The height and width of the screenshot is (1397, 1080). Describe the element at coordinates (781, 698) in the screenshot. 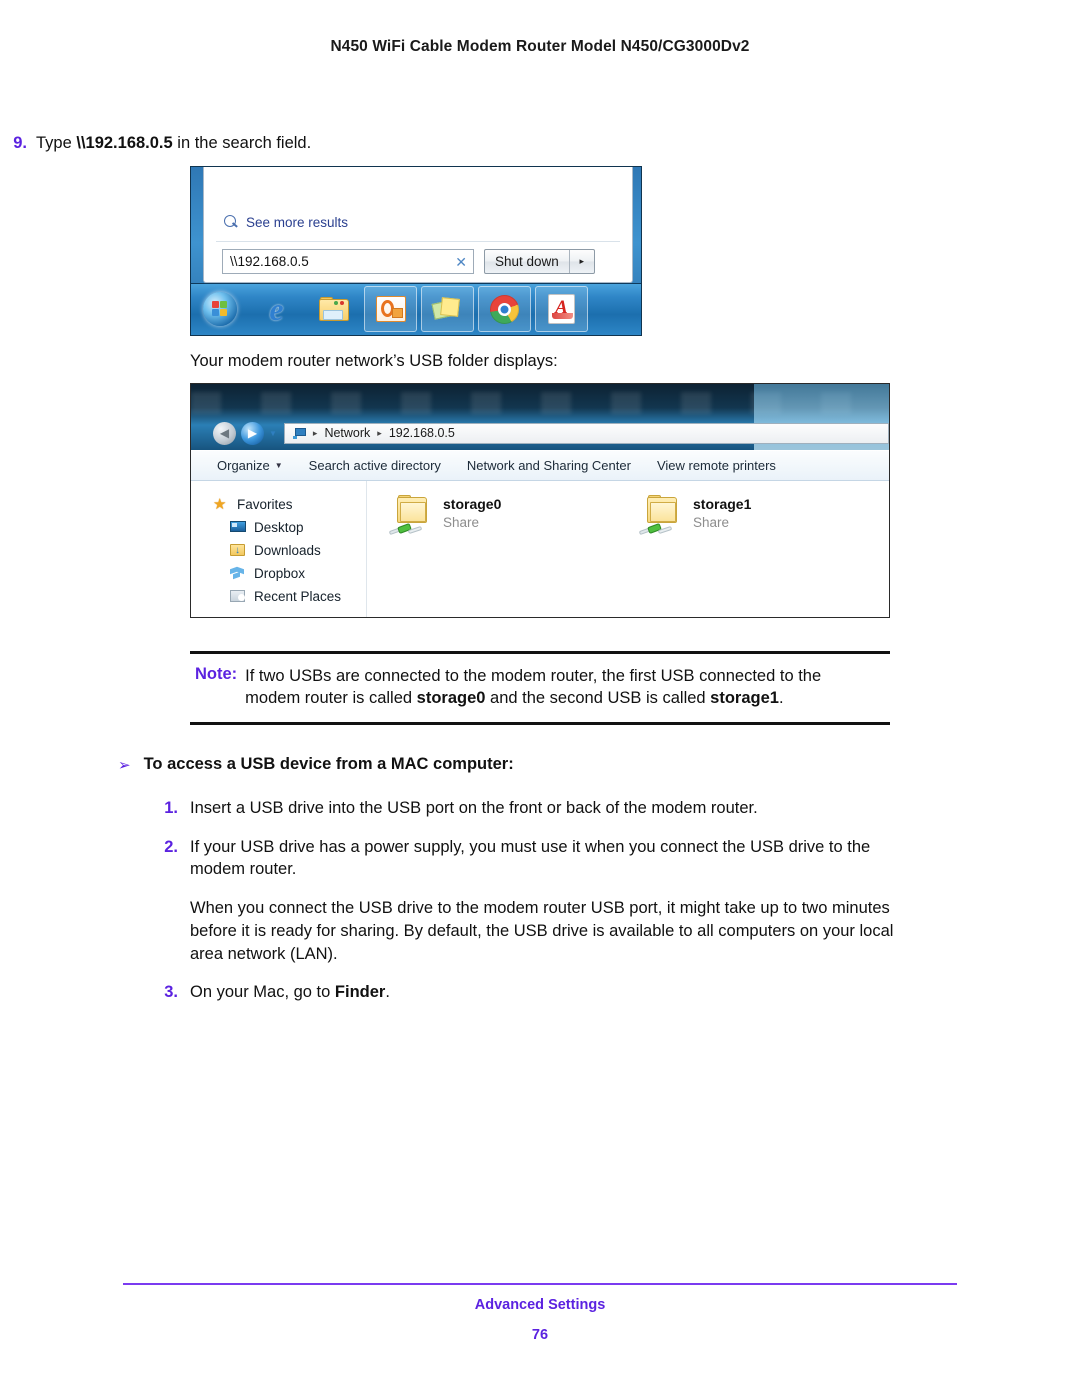

I see `note-part-3: .` at that location.